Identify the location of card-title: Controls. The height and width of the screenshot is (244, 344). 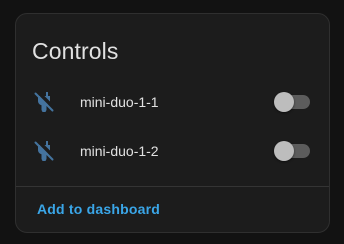
(75, 51).